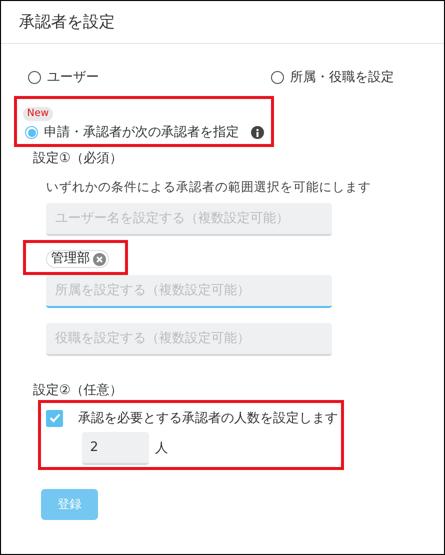 The width and height of the screenshot is (445, 555). I want to click on remove-icon, so click(99, 259).